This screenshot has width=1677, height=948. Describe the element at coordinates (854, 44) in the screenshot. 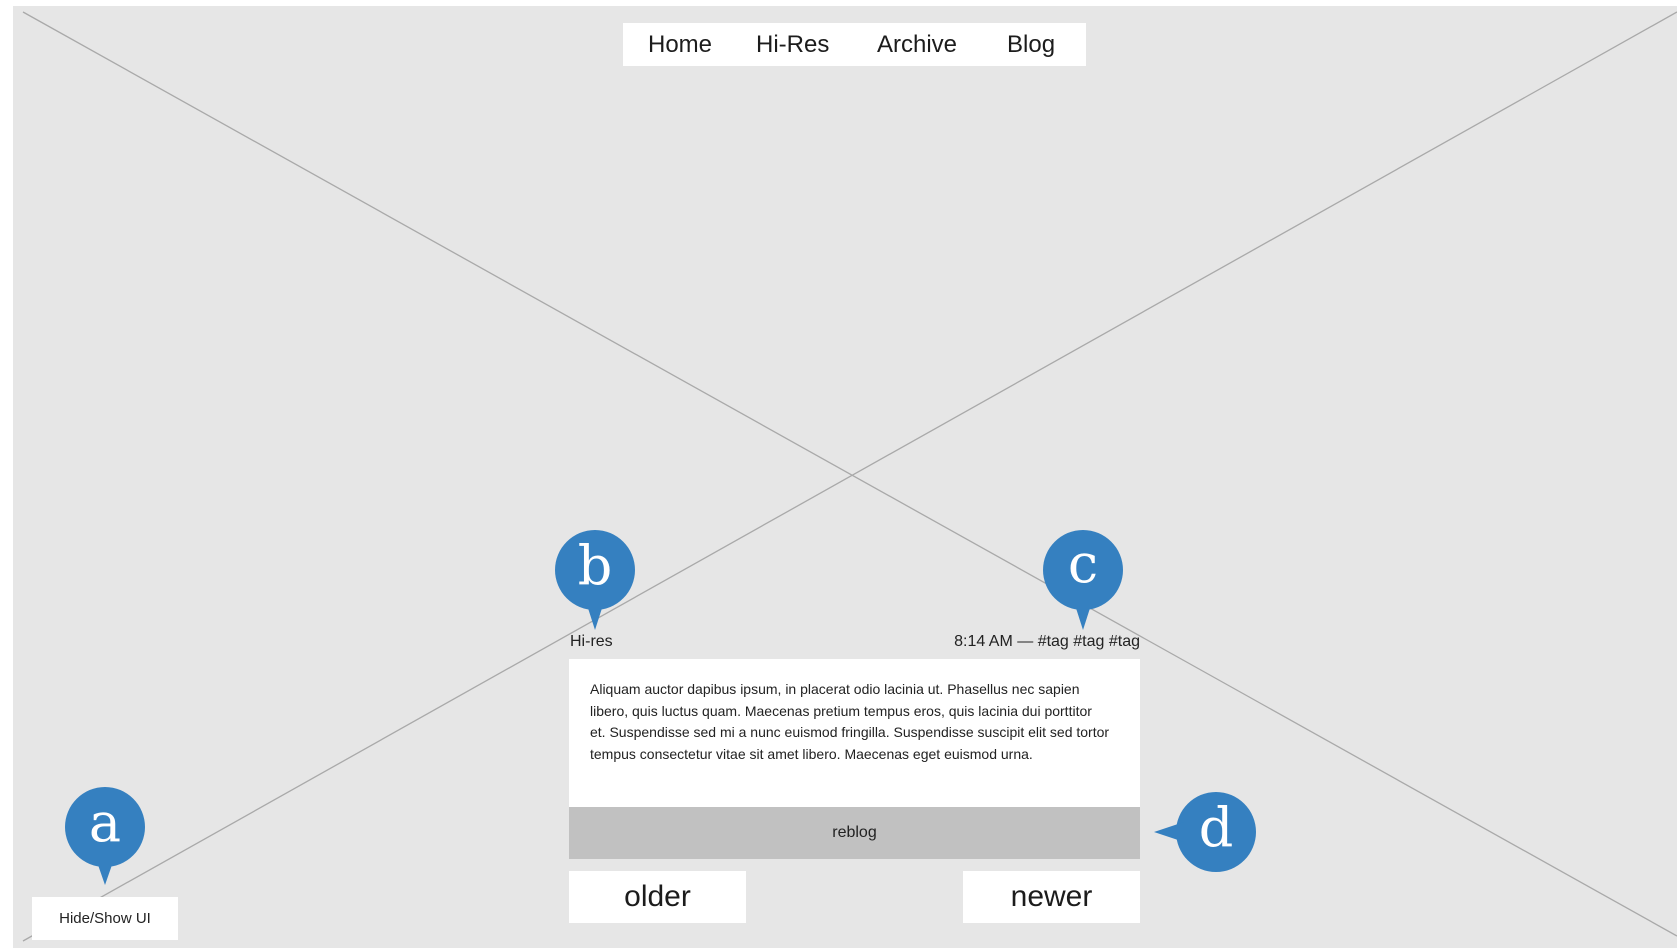

I see `top-nav: Home Hi-Res Archive Blog` at that location.